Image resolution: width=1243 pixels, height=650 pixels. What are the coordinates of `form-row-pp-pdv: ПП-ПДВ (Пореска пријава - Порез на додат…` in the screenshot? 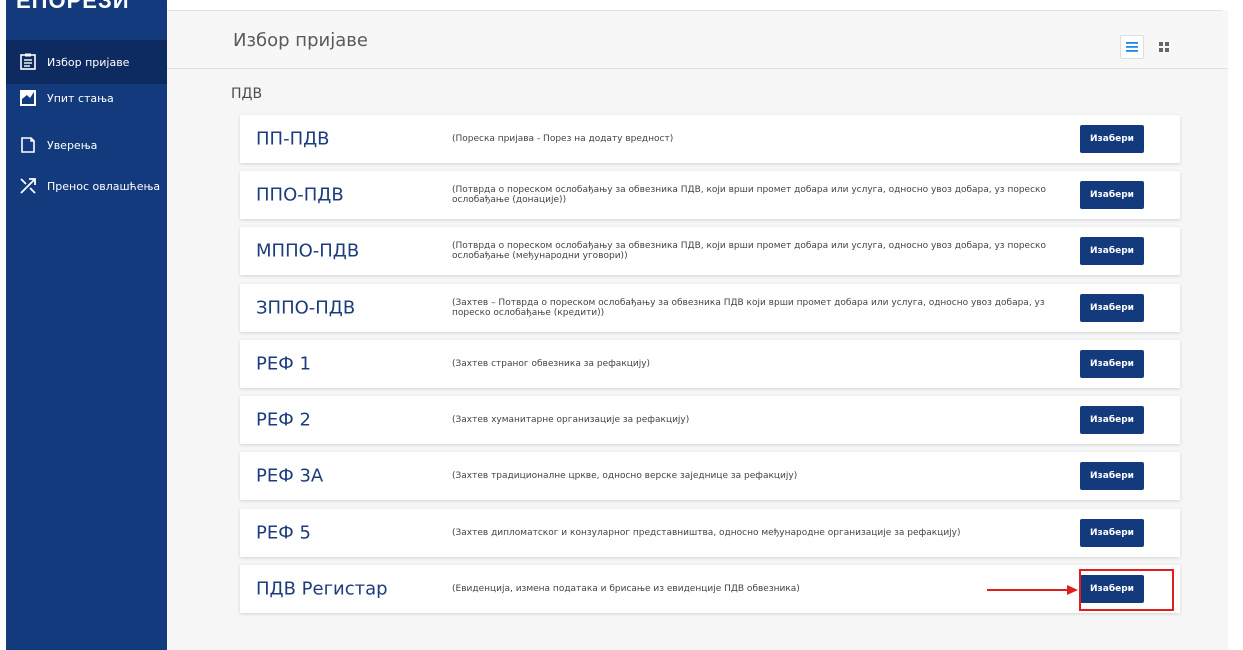 It's located at (710, 139).